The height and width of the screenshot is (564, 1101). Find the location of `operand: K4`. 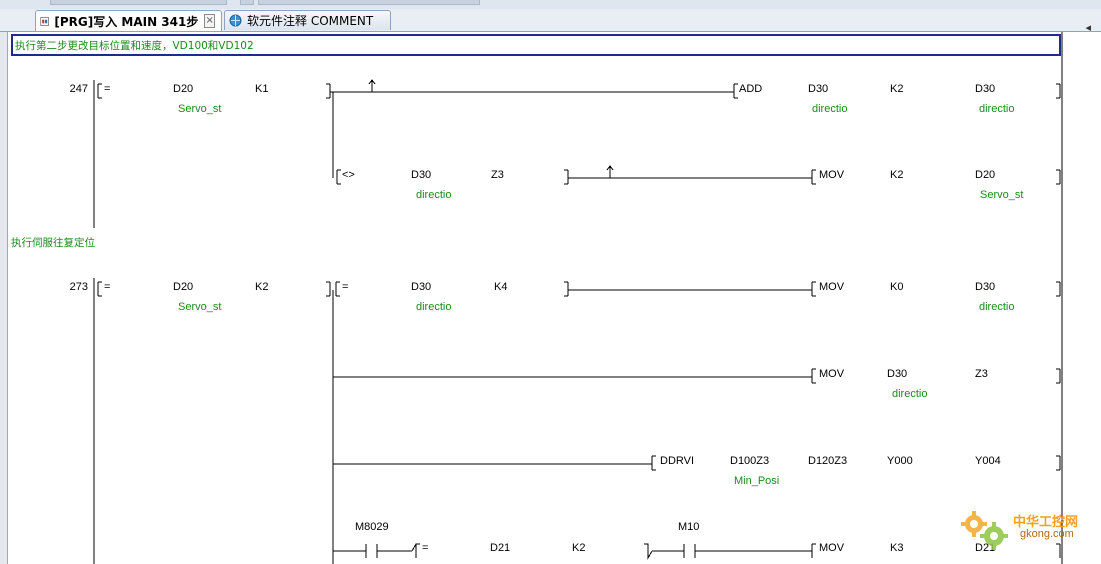

operand: K4 is located at coordinates (500, 287).